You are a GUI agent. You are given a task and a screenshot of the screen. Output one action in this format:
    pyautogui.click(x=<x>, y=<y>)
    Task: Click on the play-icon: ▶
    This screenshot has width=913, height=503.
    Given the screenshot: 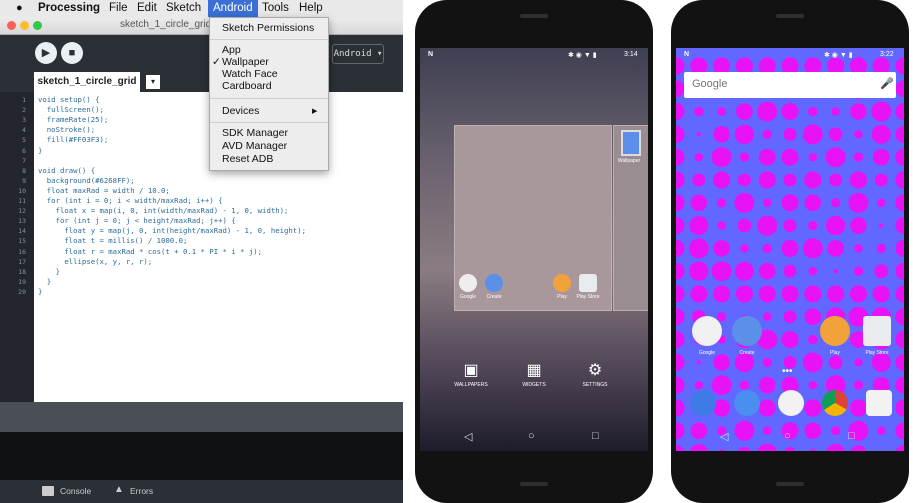 What is the action you would take?
    pyautogui.click(x=46, y=53)
    